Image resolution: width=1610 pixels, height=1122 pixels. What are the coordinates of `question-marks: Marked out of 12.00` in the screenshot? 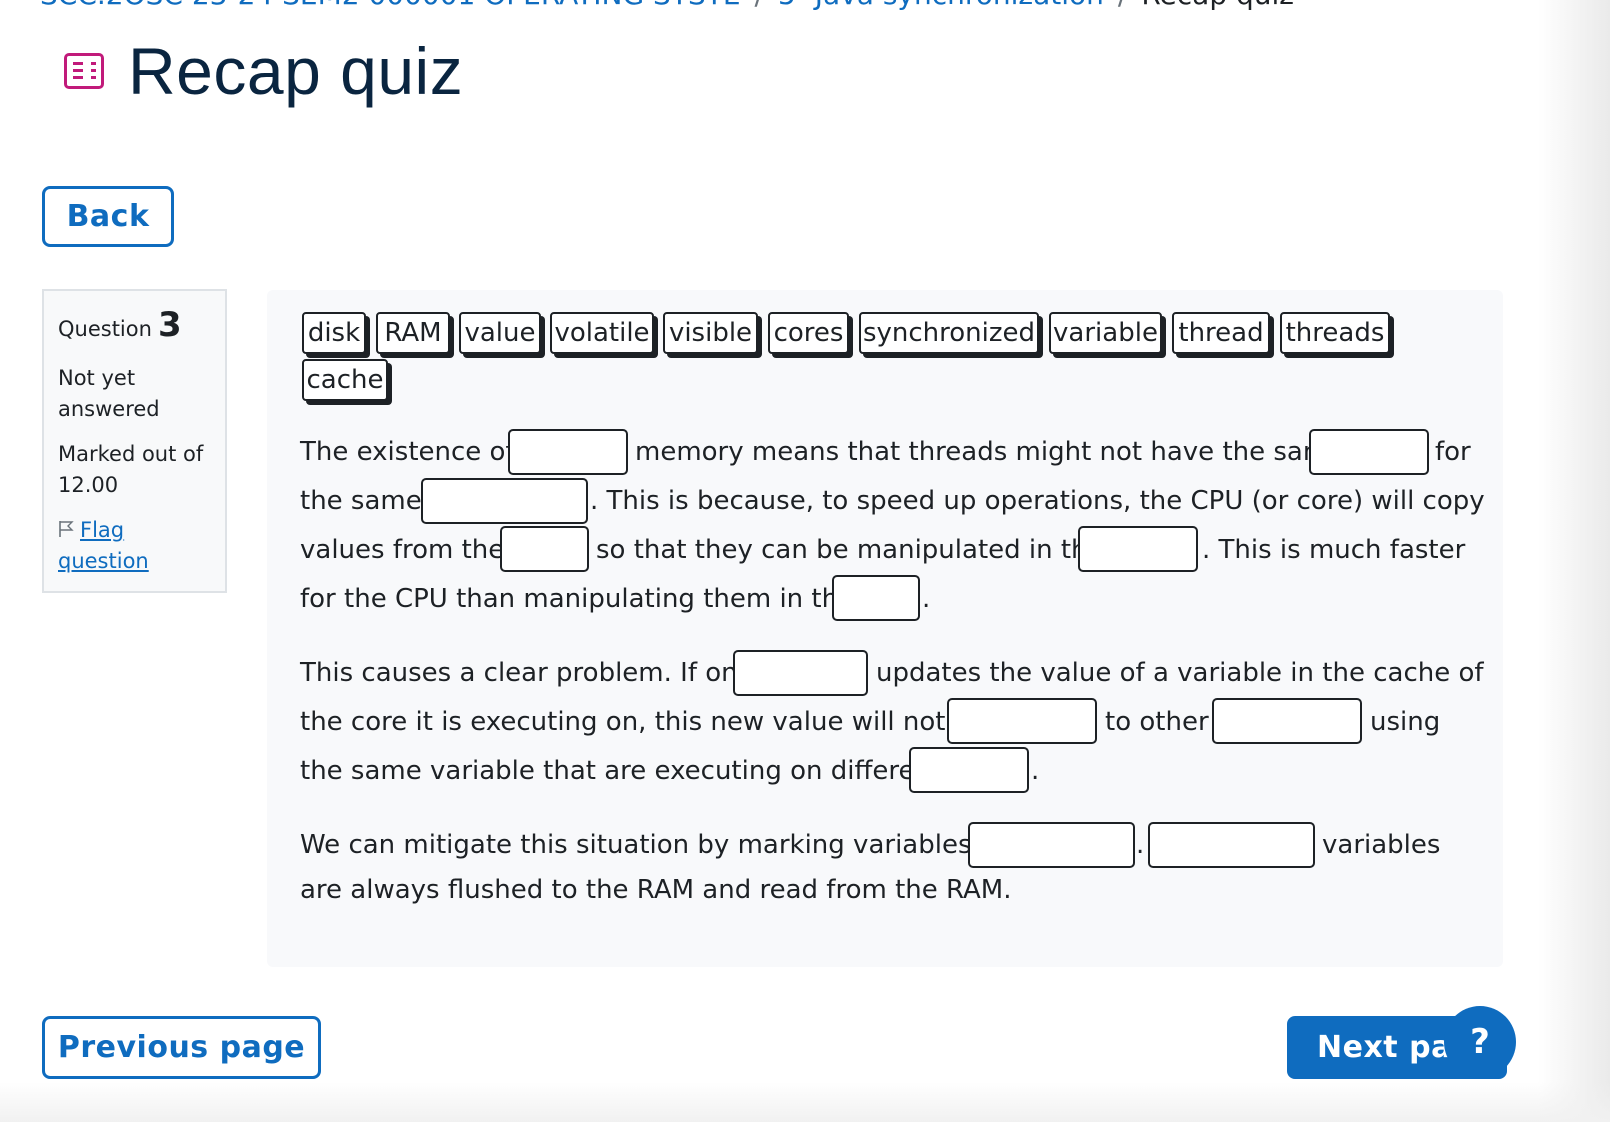 It's located at (134, 470).